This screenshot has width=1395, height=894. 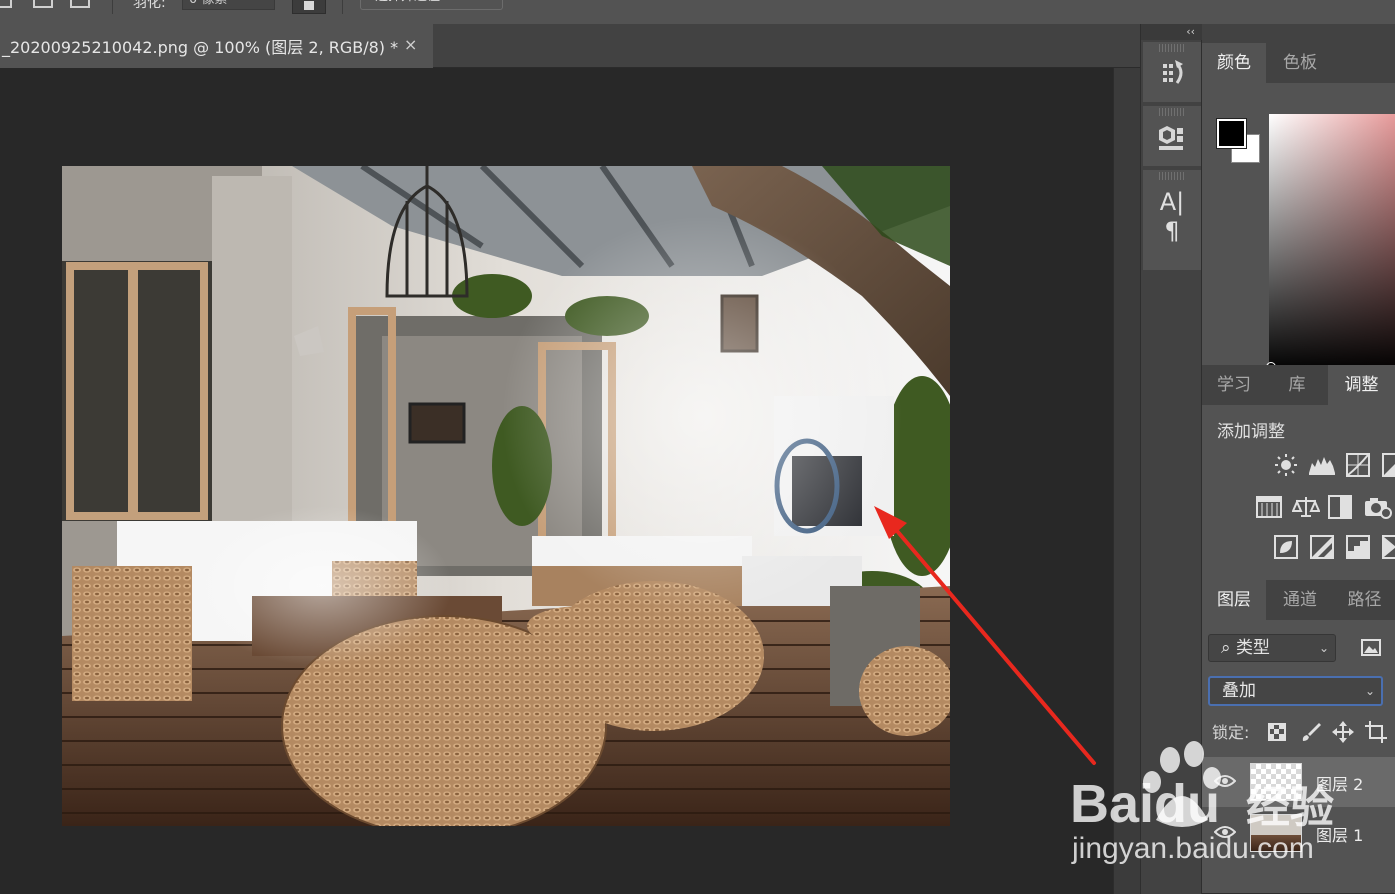 I want to click on color-panel: 颜色 色板, so click(x=1298, y=214).